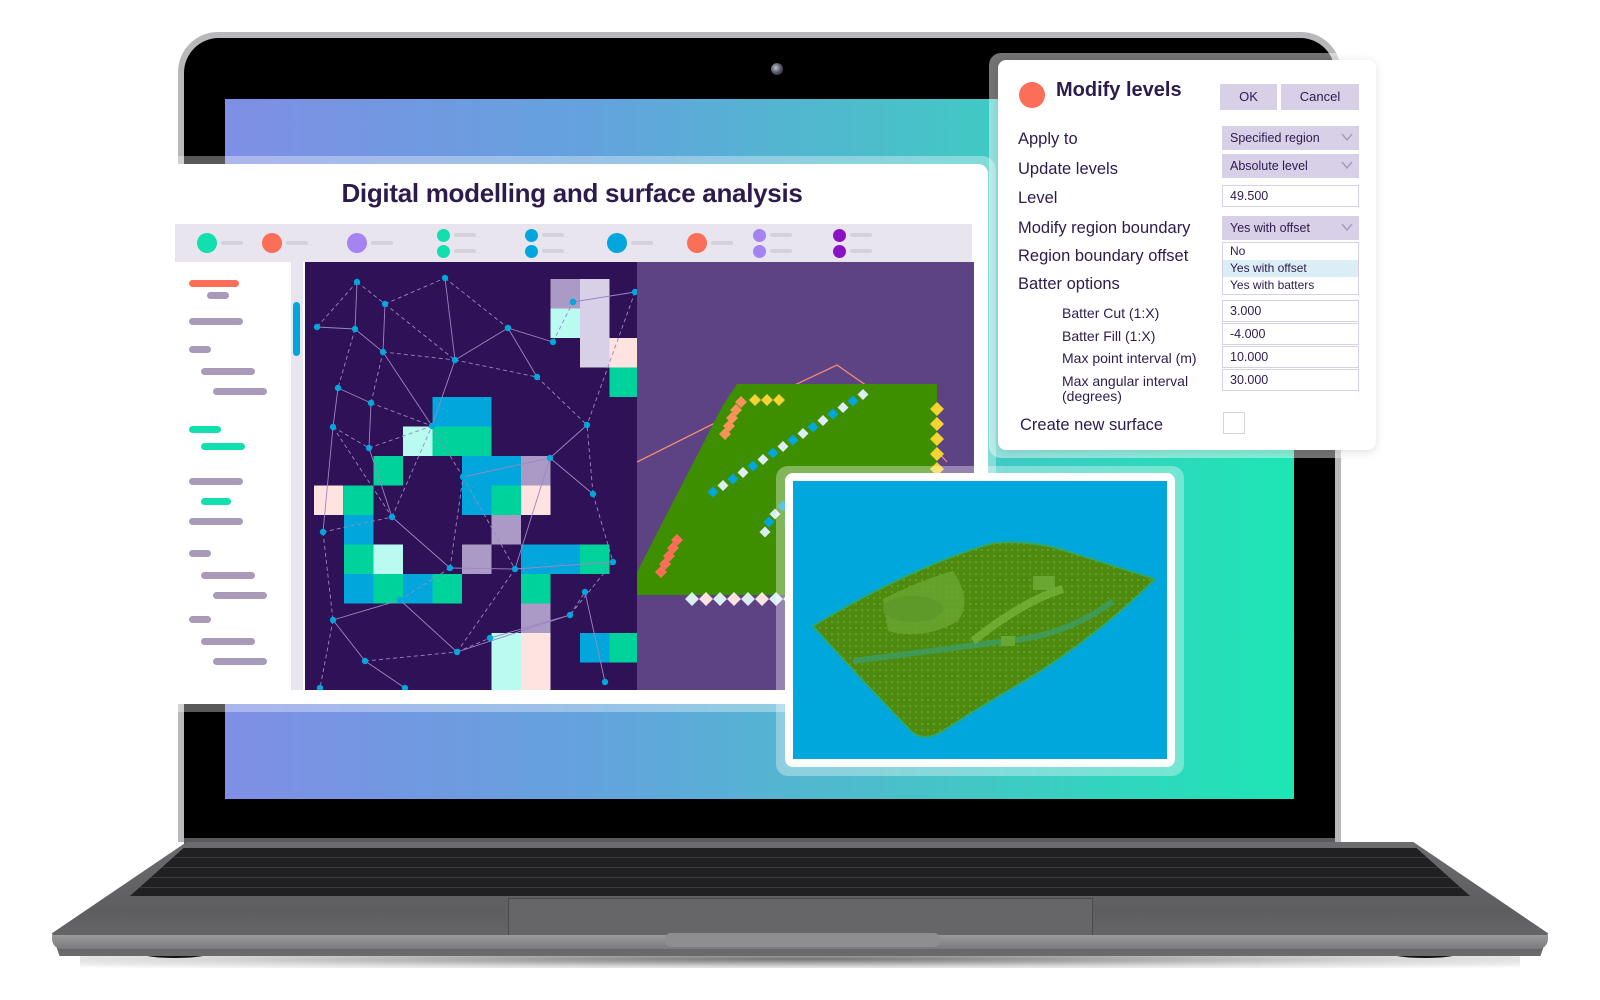 This screenshot has width=1600, height=1000. What do you see at coordinates (297, 476) in the screenshot?
I see `sidebar-scrollbar` at bounding box center [297, 476].